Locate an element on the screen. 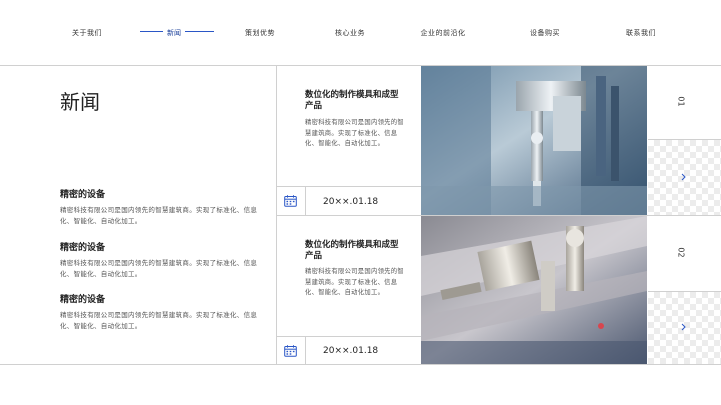 The image size is (721, 405). nav-item-advantages: 策划优势 is located at coordinates (260, 33).